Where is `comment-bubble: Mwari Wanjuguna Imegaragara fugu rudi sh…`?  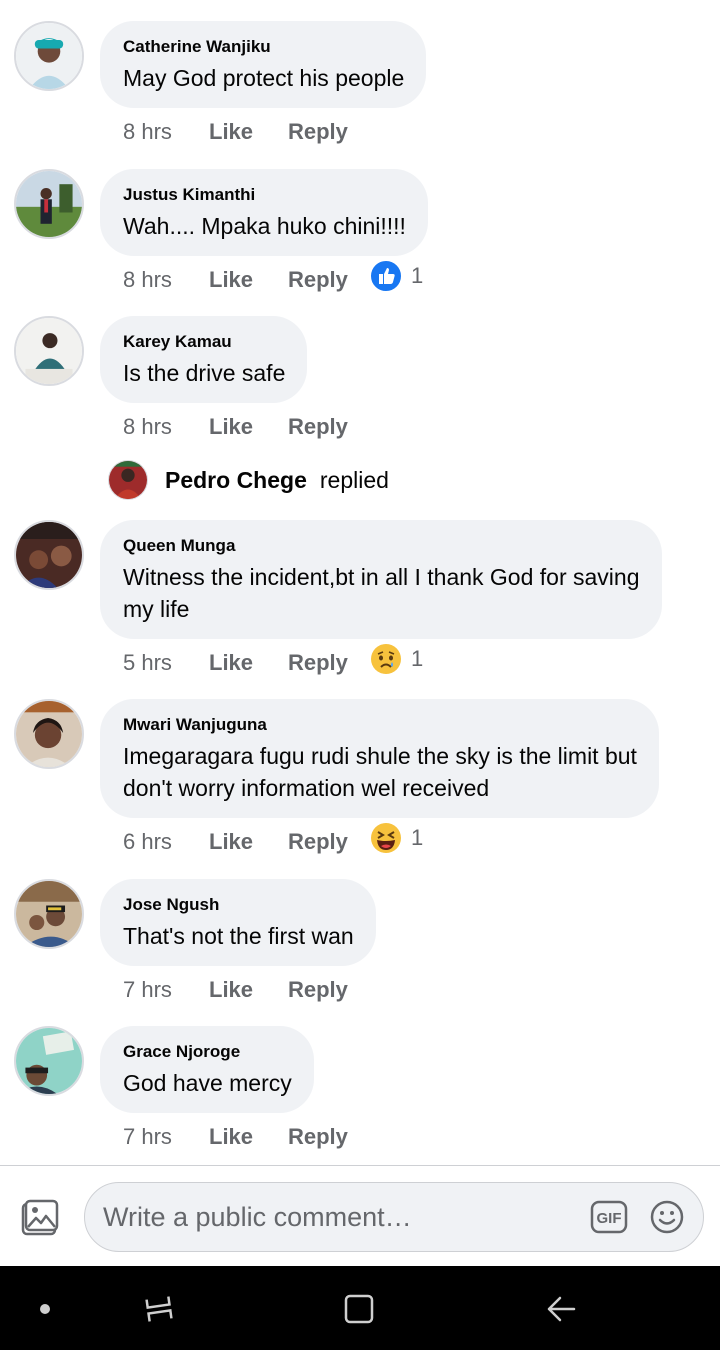
comment-bubble: Mwari Wanjuguna Imegaragara fugu rudi sh… is located at coordinates (379, 758).